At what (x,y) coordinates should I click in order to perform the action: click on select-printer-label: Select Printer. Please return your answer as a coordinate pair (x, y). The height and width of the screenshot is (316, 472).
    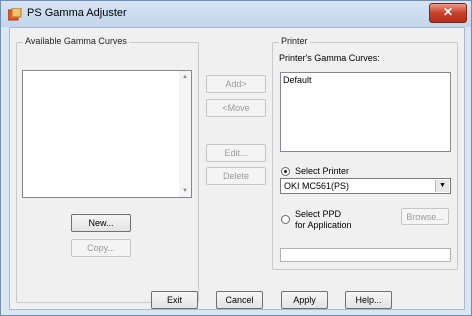
    Looking at the image, I should click on (322, 171).